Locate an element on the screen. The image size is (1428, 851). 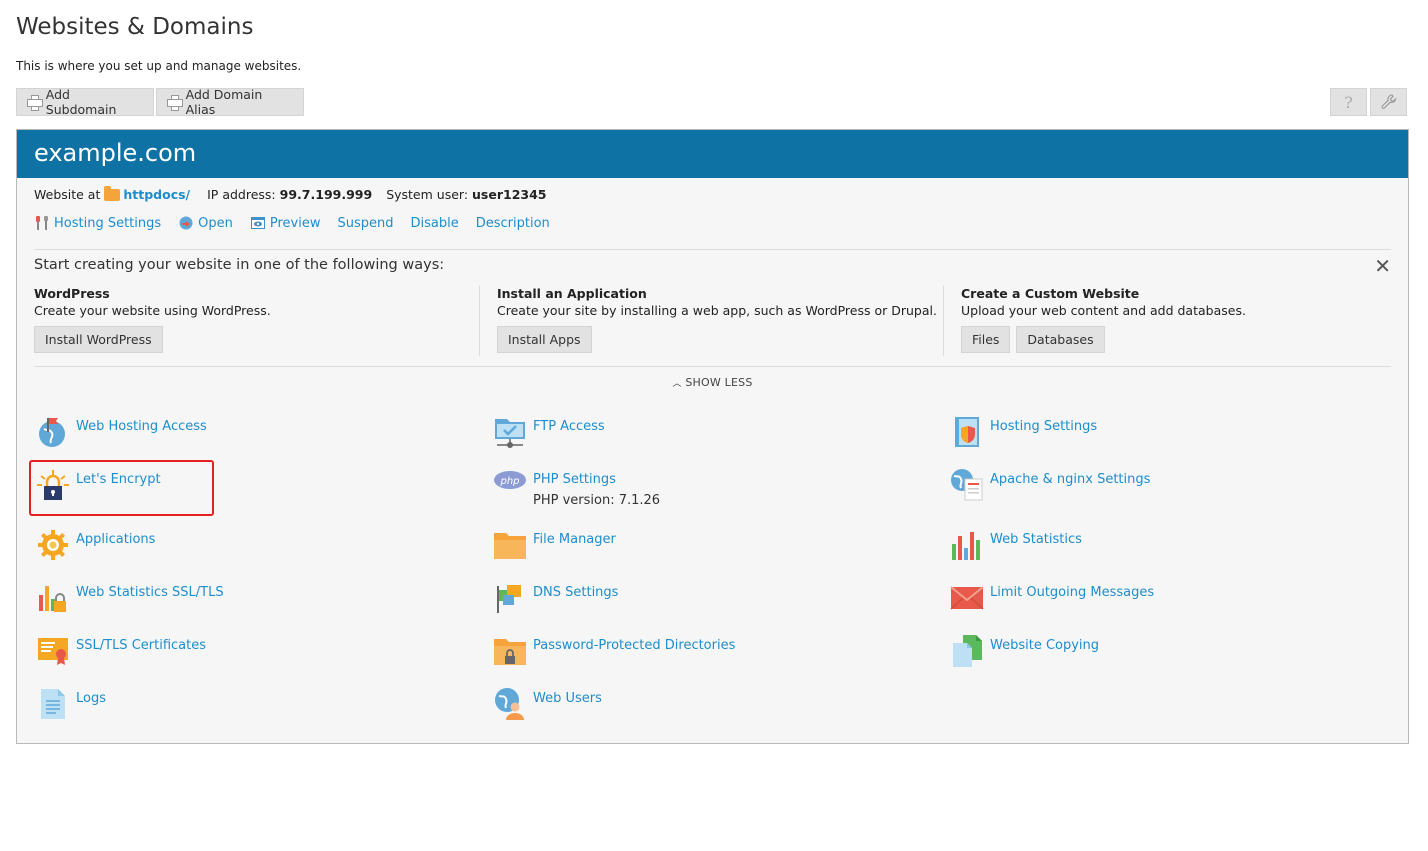
tool-php-settings: php PHP Settings PHP version: 7.1.26 is located at coordinates (576, 488).